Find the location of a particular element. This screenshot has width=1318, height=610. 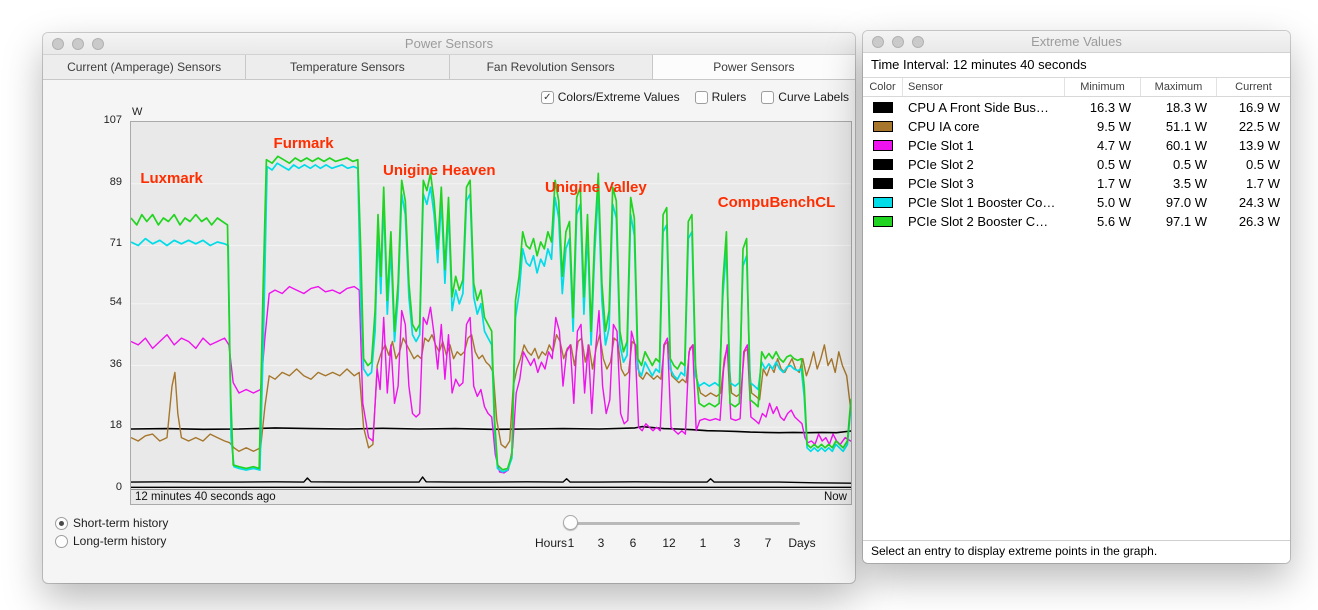

maximum-value: 97.0 W is located at coordinates (1186, 202).